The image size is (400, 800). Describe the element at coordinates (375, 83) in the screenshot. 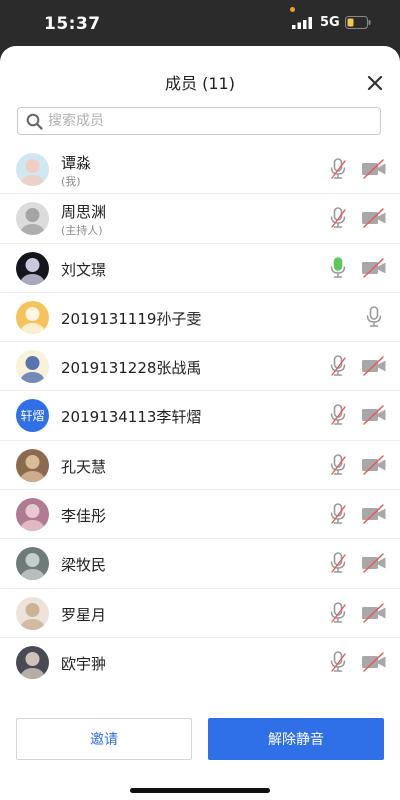

I see `close-icon` at that location.